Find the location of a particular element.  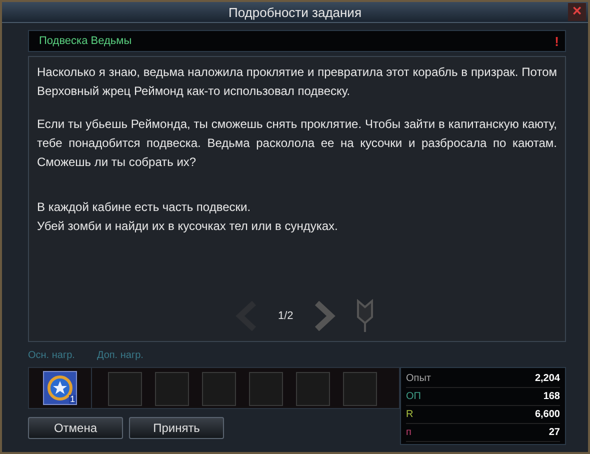

stat-label: Опыт is located at coordinates (418, 378).